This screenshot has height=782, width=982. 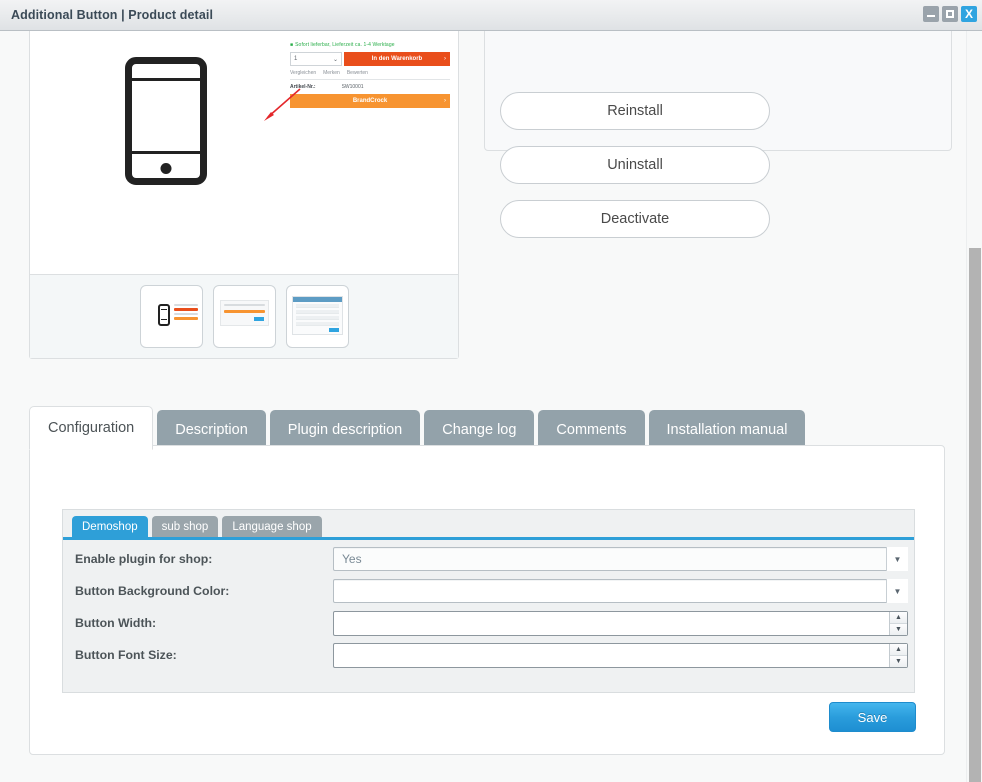 What do you see at coordinates (931, 14) in the screenshot?
I see `minimize-button` at bounding box center [931, 14].